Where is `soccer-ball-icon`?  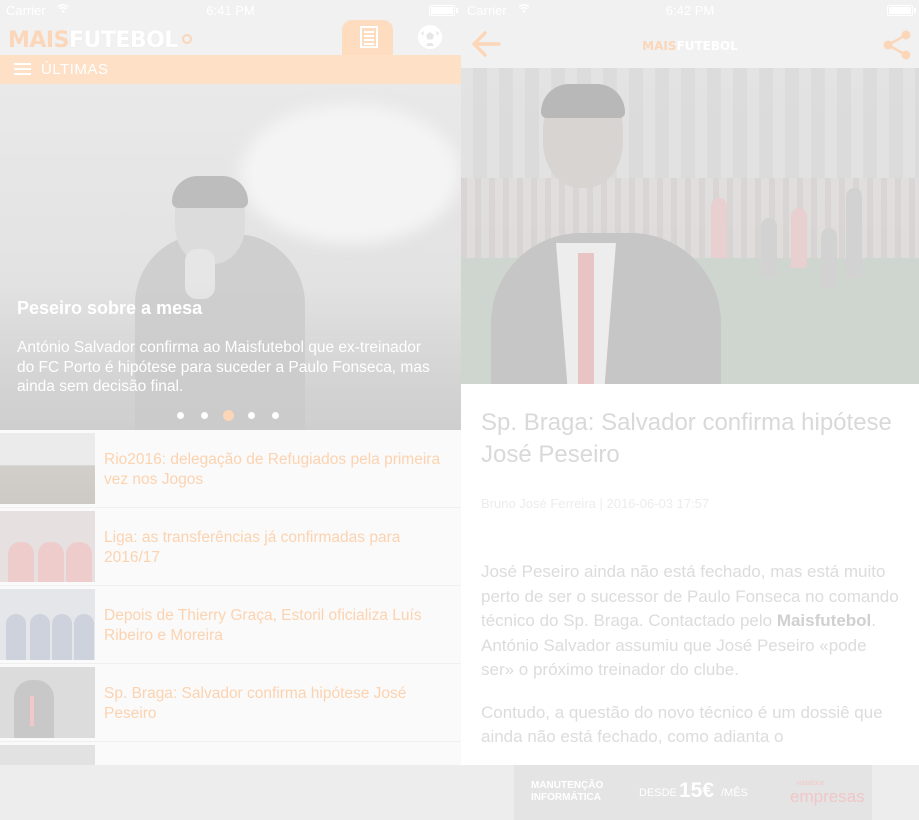 soccer-ball-icon is located at coordinates (430, 37).